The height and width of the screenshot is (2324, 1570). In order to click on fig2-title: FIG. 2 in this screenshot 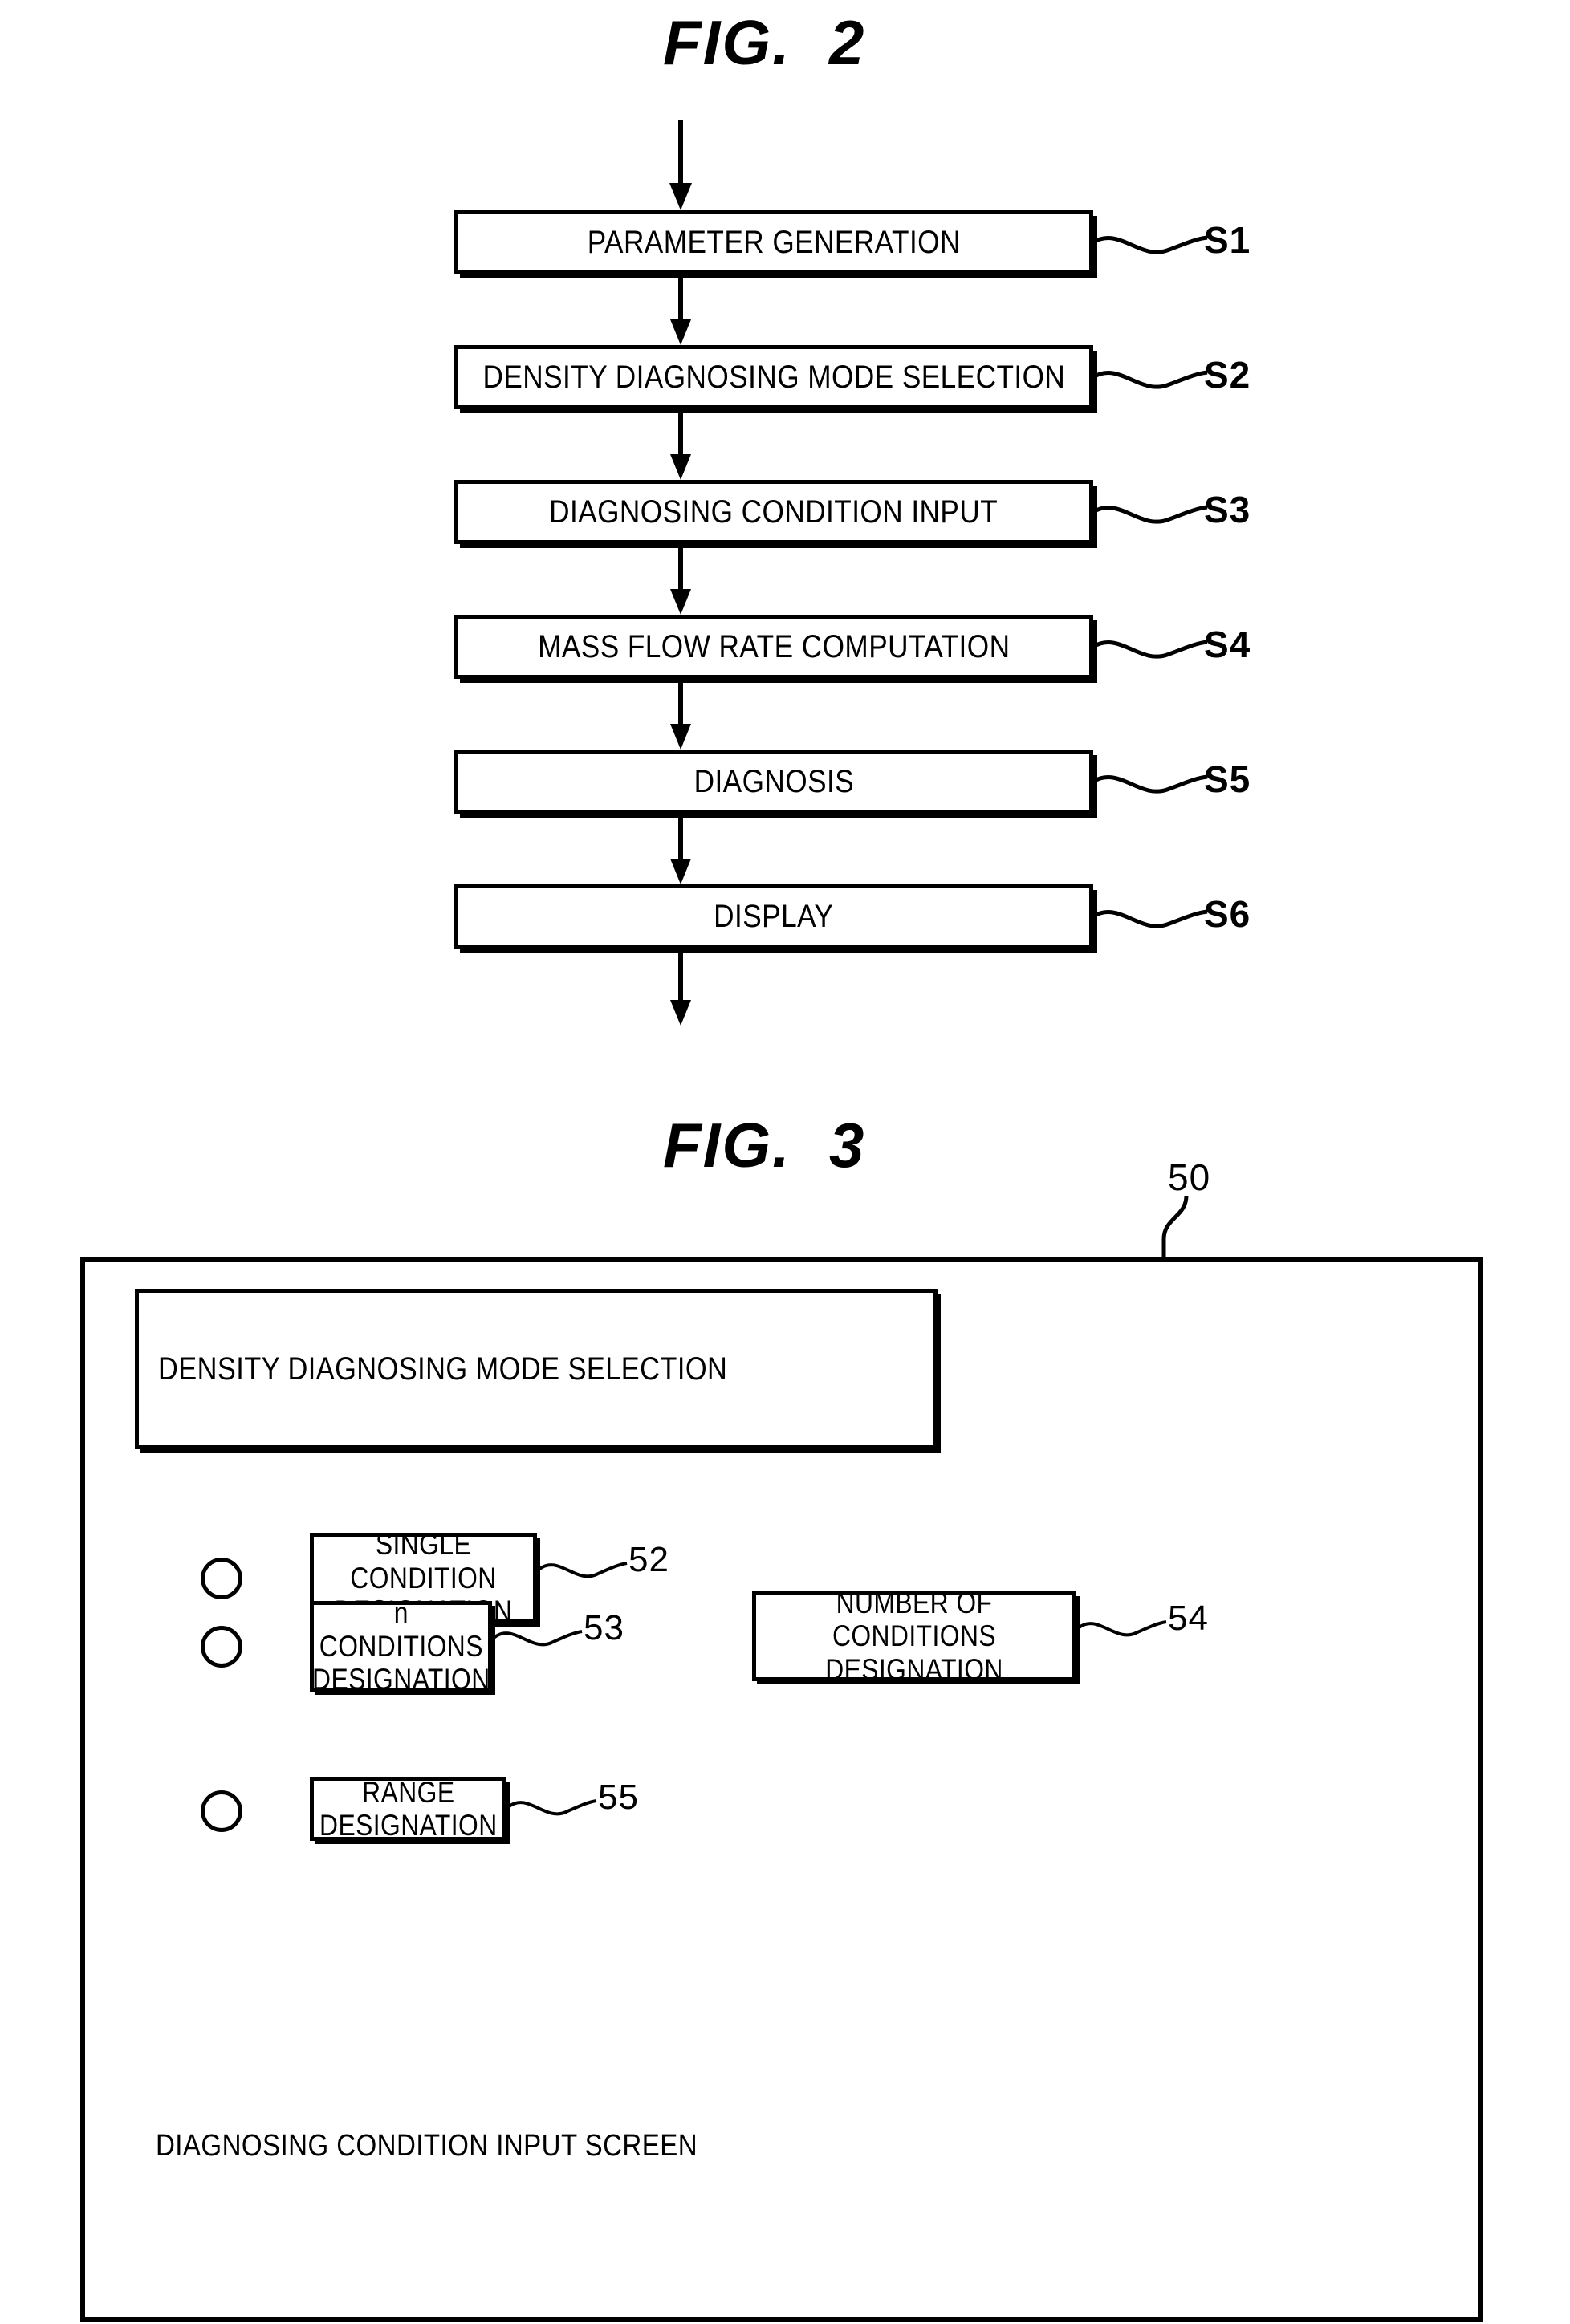, I will do `click(764, 42)`.